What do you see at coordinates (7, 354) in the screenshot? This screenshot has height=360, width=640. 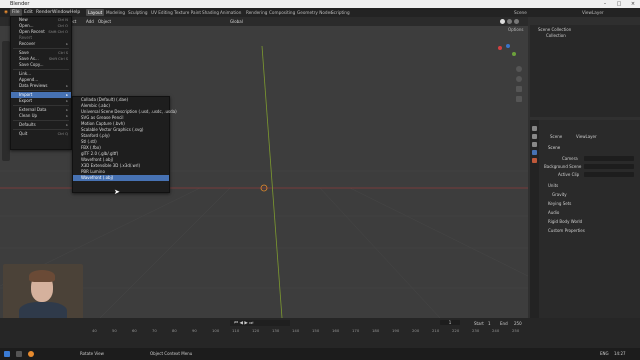 I see `start-menu-icon` at bounding box center [7, 354].